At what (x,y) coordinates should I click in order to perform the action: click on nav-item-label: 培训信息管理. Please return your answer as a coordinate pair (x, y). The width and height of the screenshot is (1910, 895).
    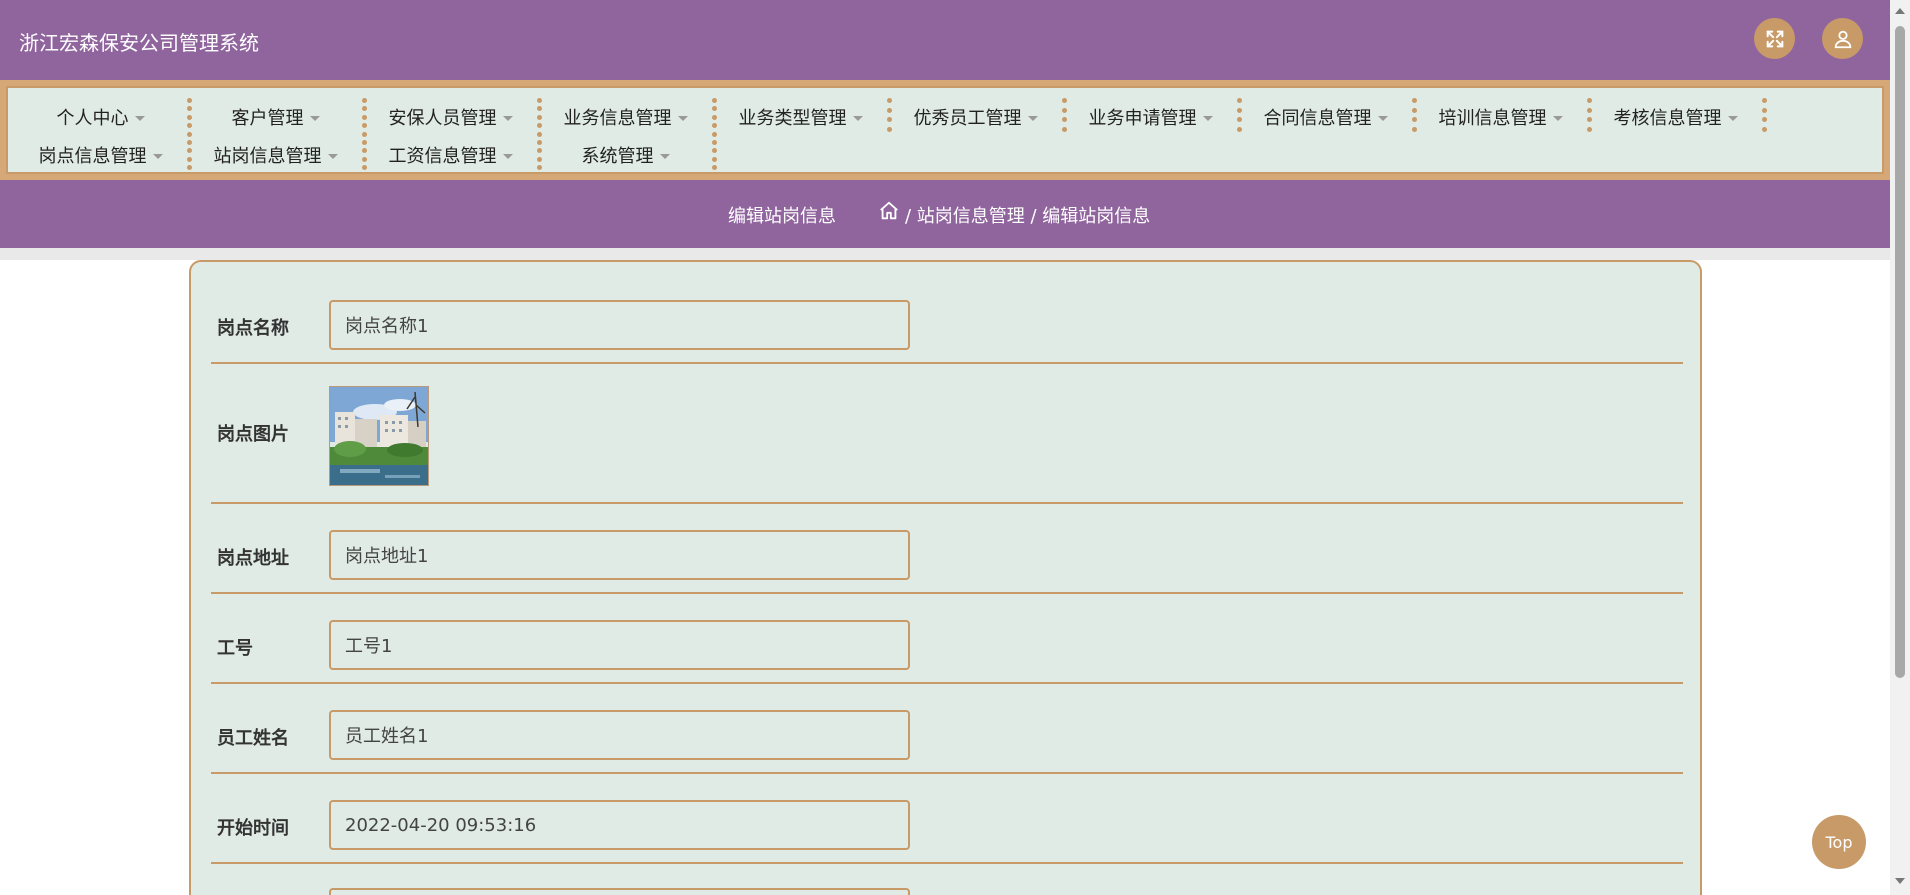
    Looking at the image, I should click on (1492, 118).